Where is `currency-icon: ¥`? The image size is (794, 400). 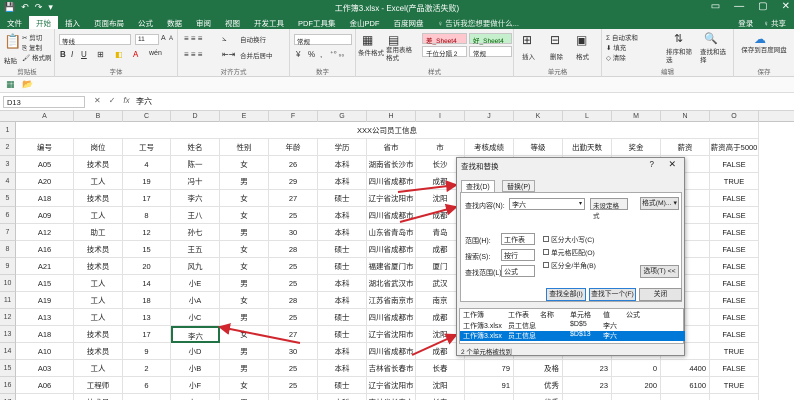 currency-icon: ¥ is located at coordinates (298, 54).